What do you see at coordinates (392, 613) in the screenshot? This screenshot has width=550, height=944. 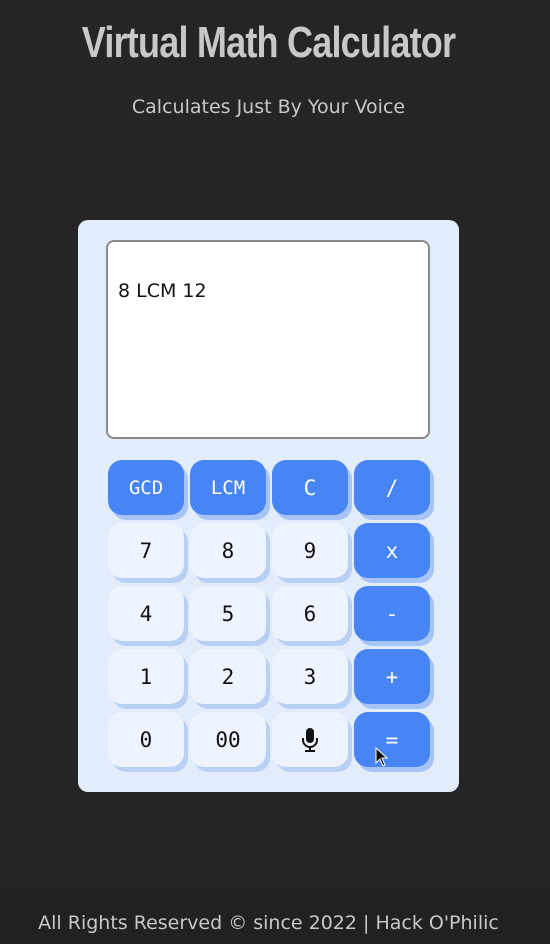 I see `minus-button: -` at bounding box center [392, 613].